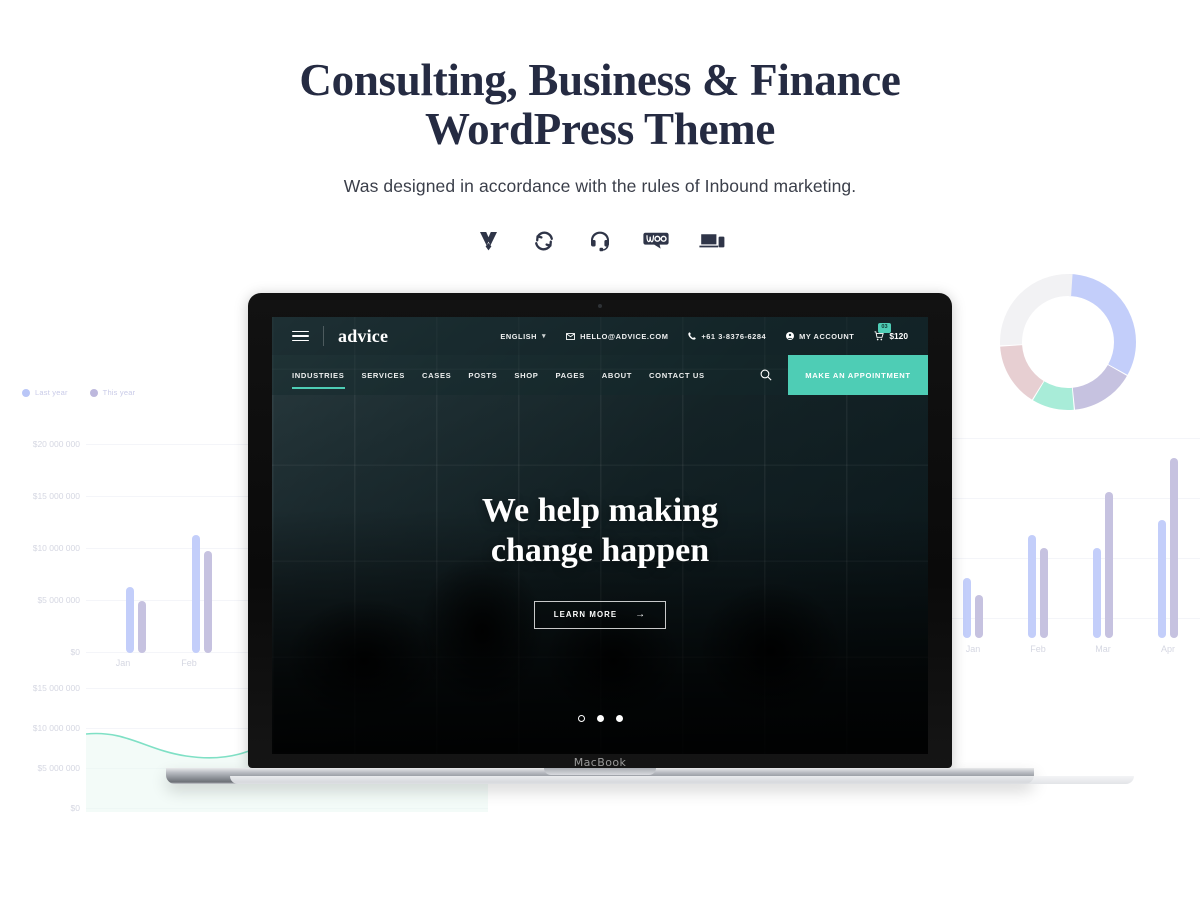 This screenshot has width=1200, height=900. What do you see at coordinates (436, 375) in the screenshot?
I see `nav-item-cases: CASES` at bounding box center [436, 375].